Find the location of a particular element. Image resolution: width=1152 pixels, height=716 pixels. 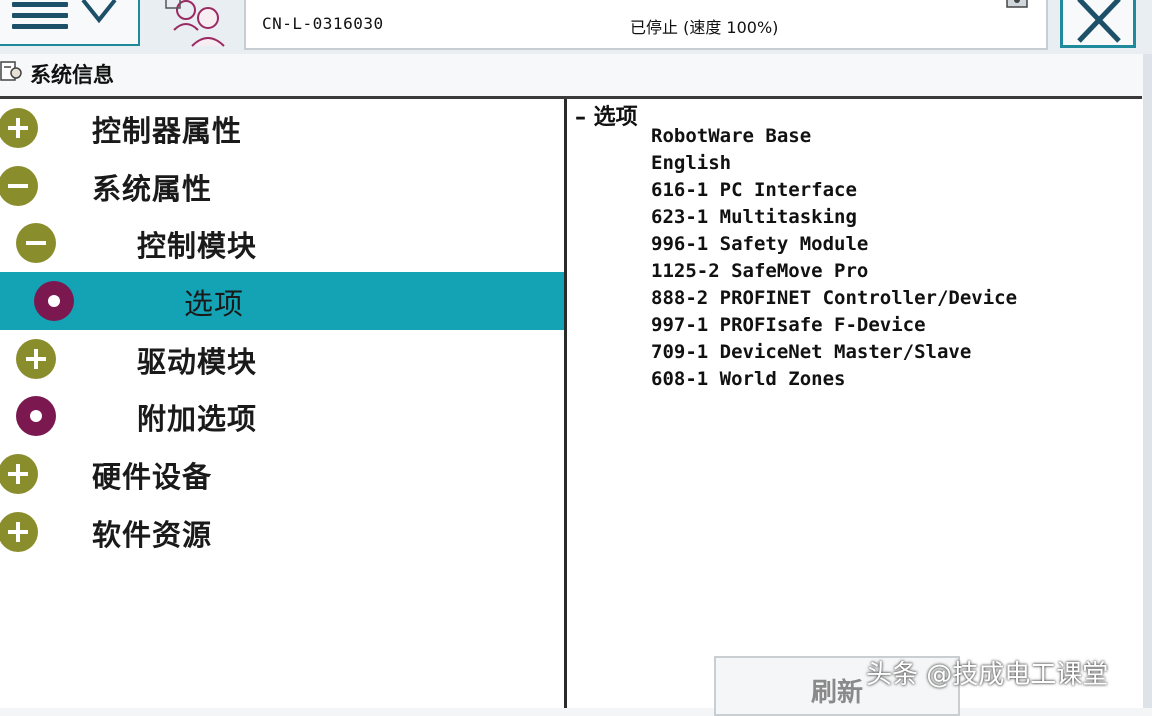

tree-item-label: 选项 is located at coordinates (214, 304).